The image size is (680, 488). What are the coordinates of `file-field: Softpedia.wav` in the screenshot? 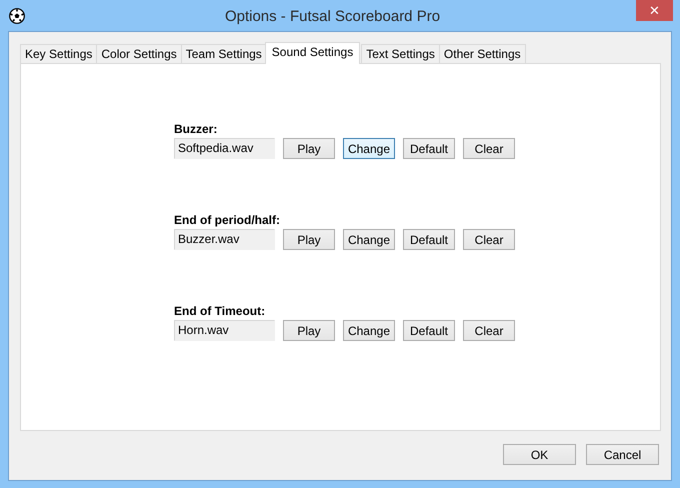 It's located at (224, 148).